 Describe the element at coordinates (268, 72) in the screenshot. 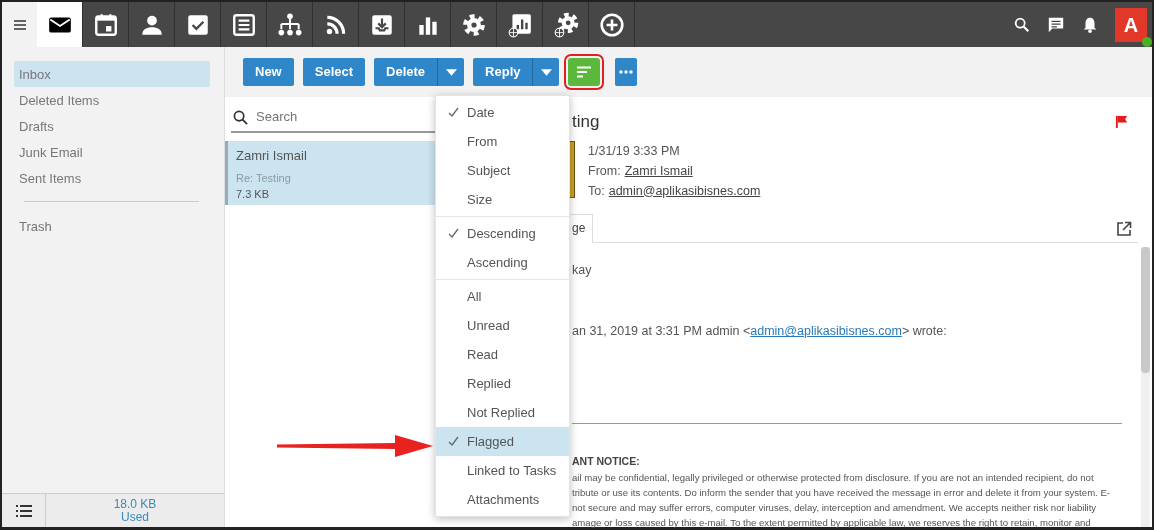

I see `toolbar-button: New` at that location.